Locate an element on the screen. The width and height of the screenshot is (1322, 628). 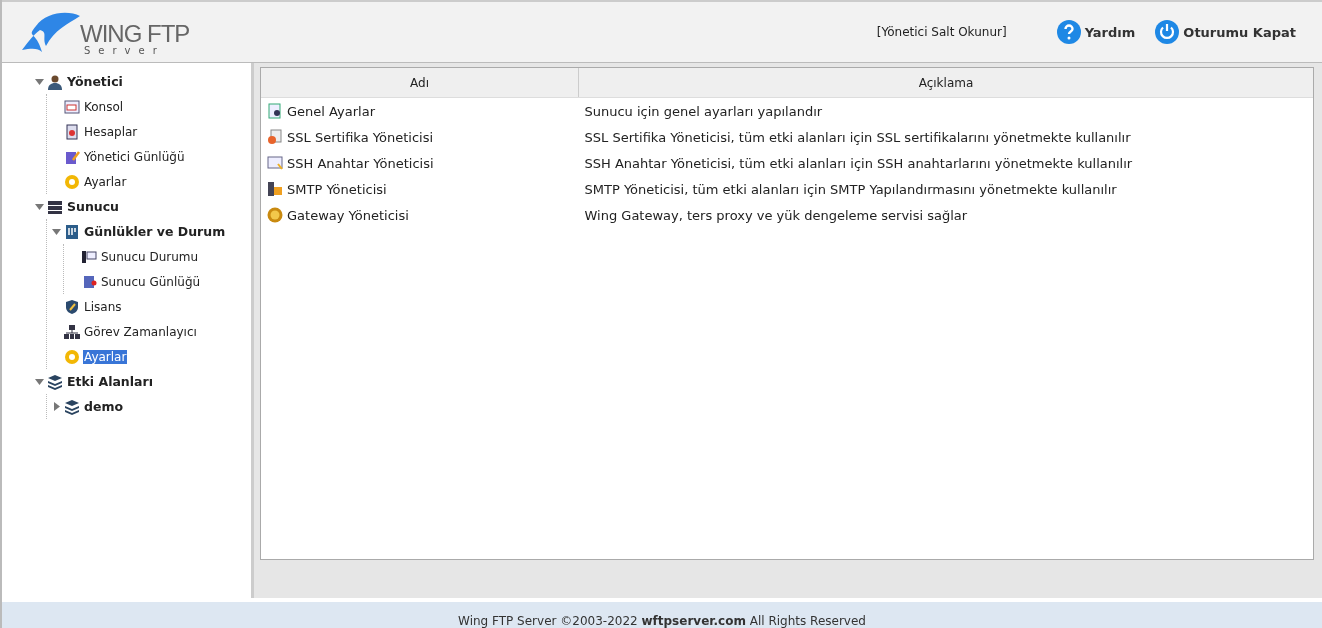
logo-title: WING FTP is located at coordinates (135, 34).